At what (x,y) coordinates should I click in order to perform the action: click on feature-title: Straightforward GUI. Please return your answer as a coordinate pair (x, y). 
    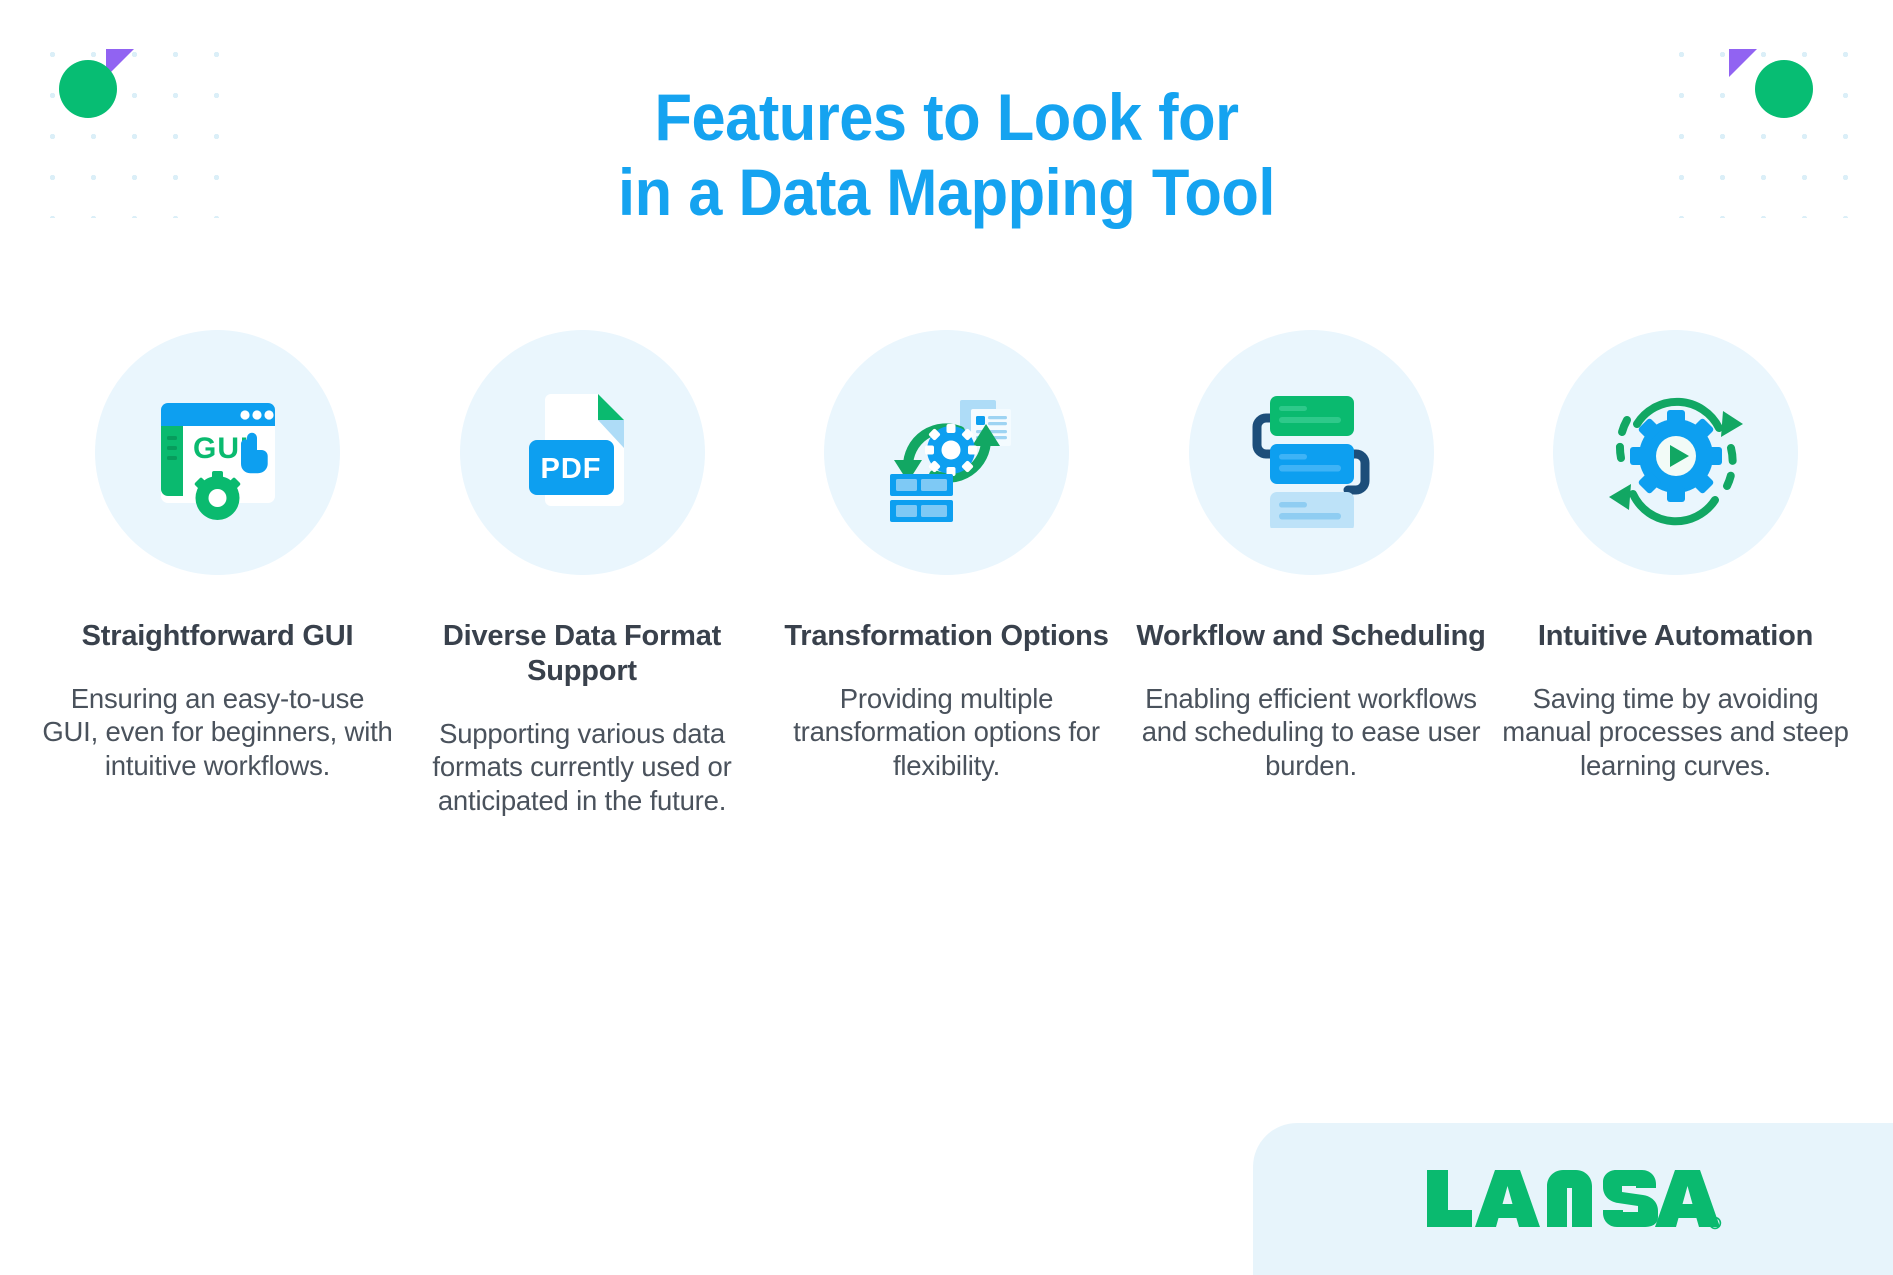
    Looking at the image, I should click on (217, 636).